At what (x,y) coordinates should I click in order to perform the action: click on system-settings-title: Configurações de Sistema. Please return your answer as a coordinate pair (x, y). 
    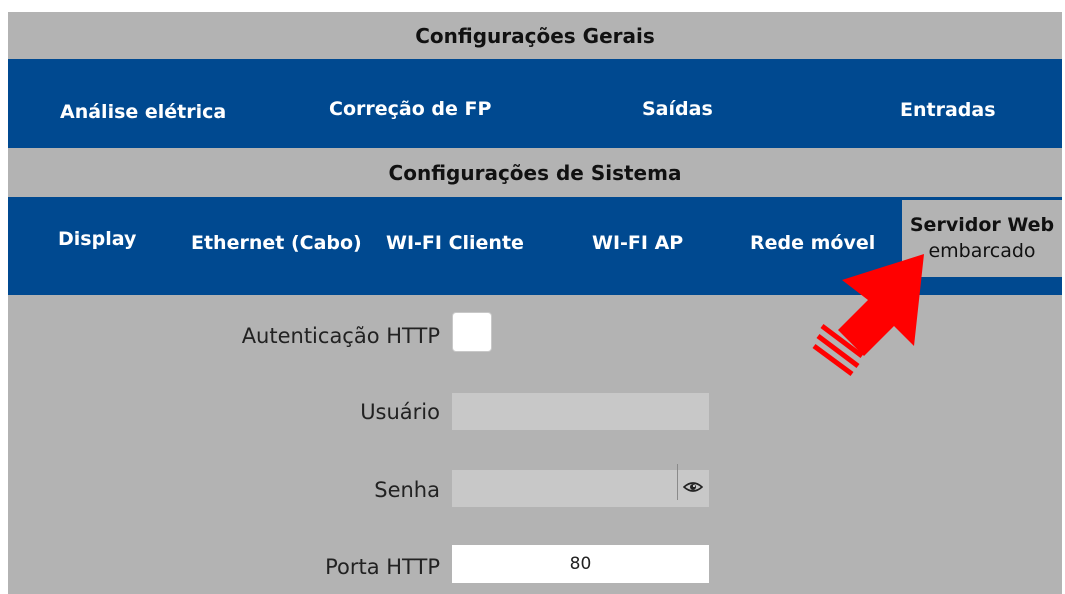
    Looking at the image, I should click on (535, 172).